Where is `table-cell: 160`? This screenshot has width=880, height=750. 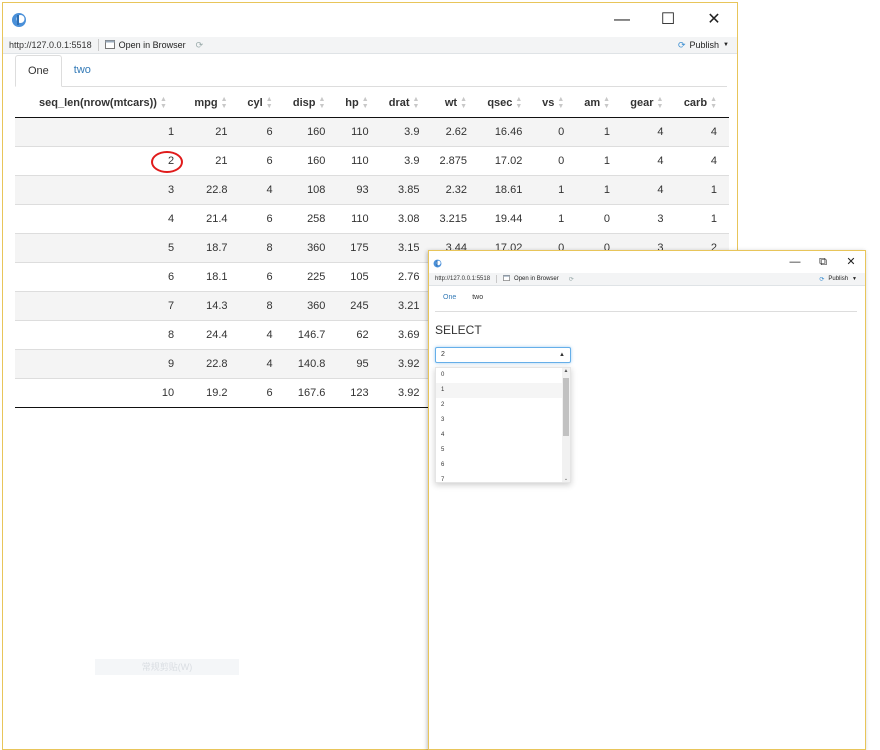
table-cell: 160 is located at coordinates (311, 161).